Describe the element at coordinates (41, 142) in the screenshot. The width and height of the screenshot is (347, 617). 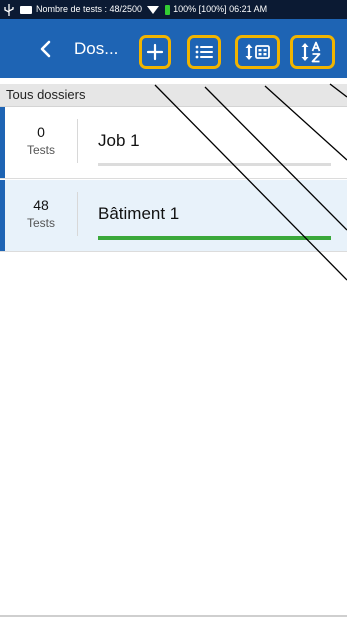
I see `test-count-box: 0 Tests` at that location.